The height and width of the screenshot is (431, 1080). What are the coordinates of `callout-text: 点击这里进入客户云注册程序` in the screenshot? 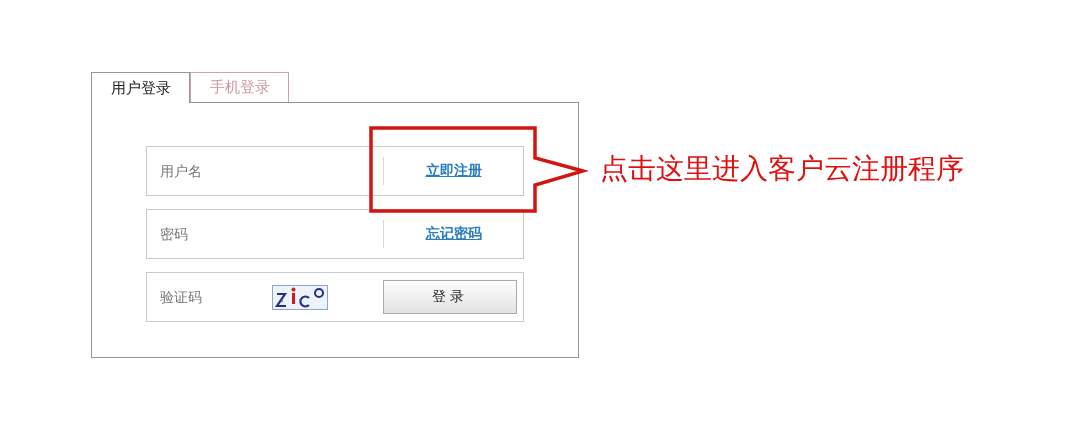 It's located at (782, 169).